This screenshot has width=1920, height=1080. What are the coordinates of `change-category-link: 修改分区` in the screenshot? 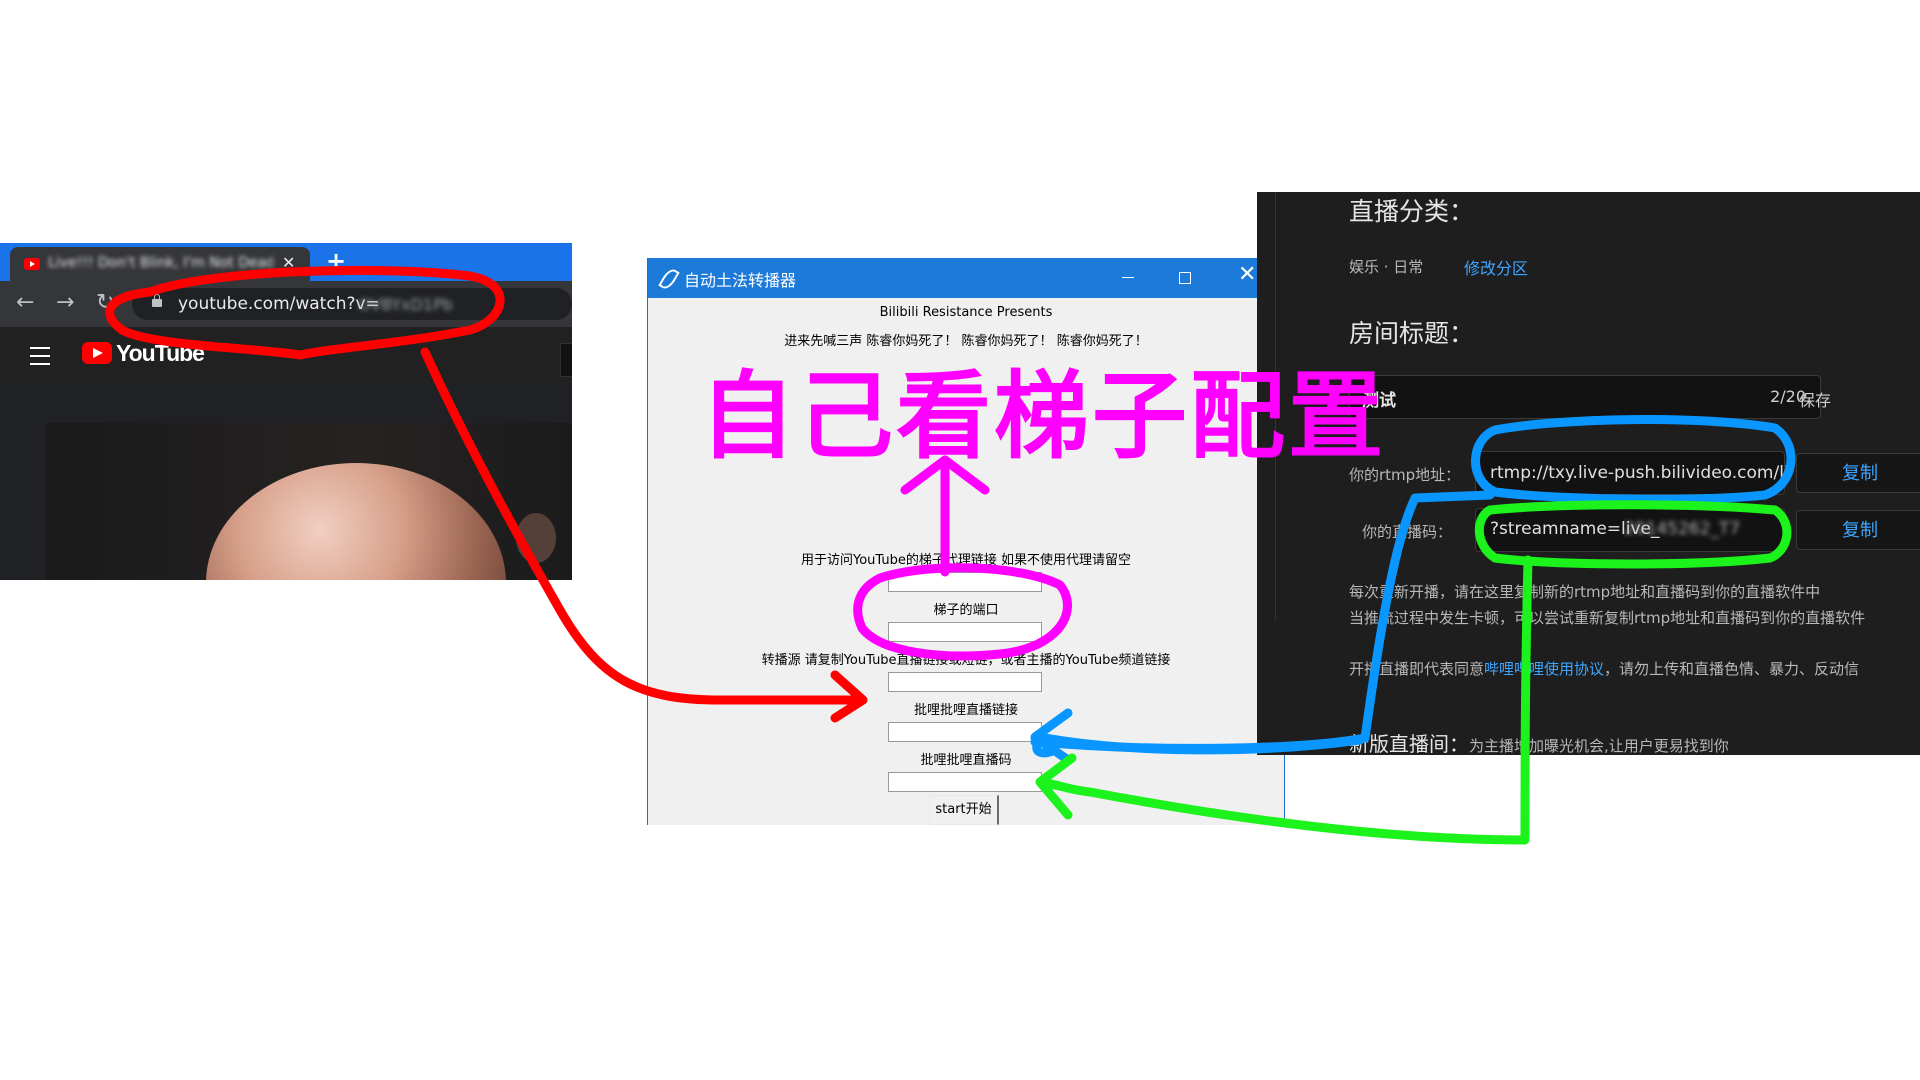 It's located at (1496, 267).